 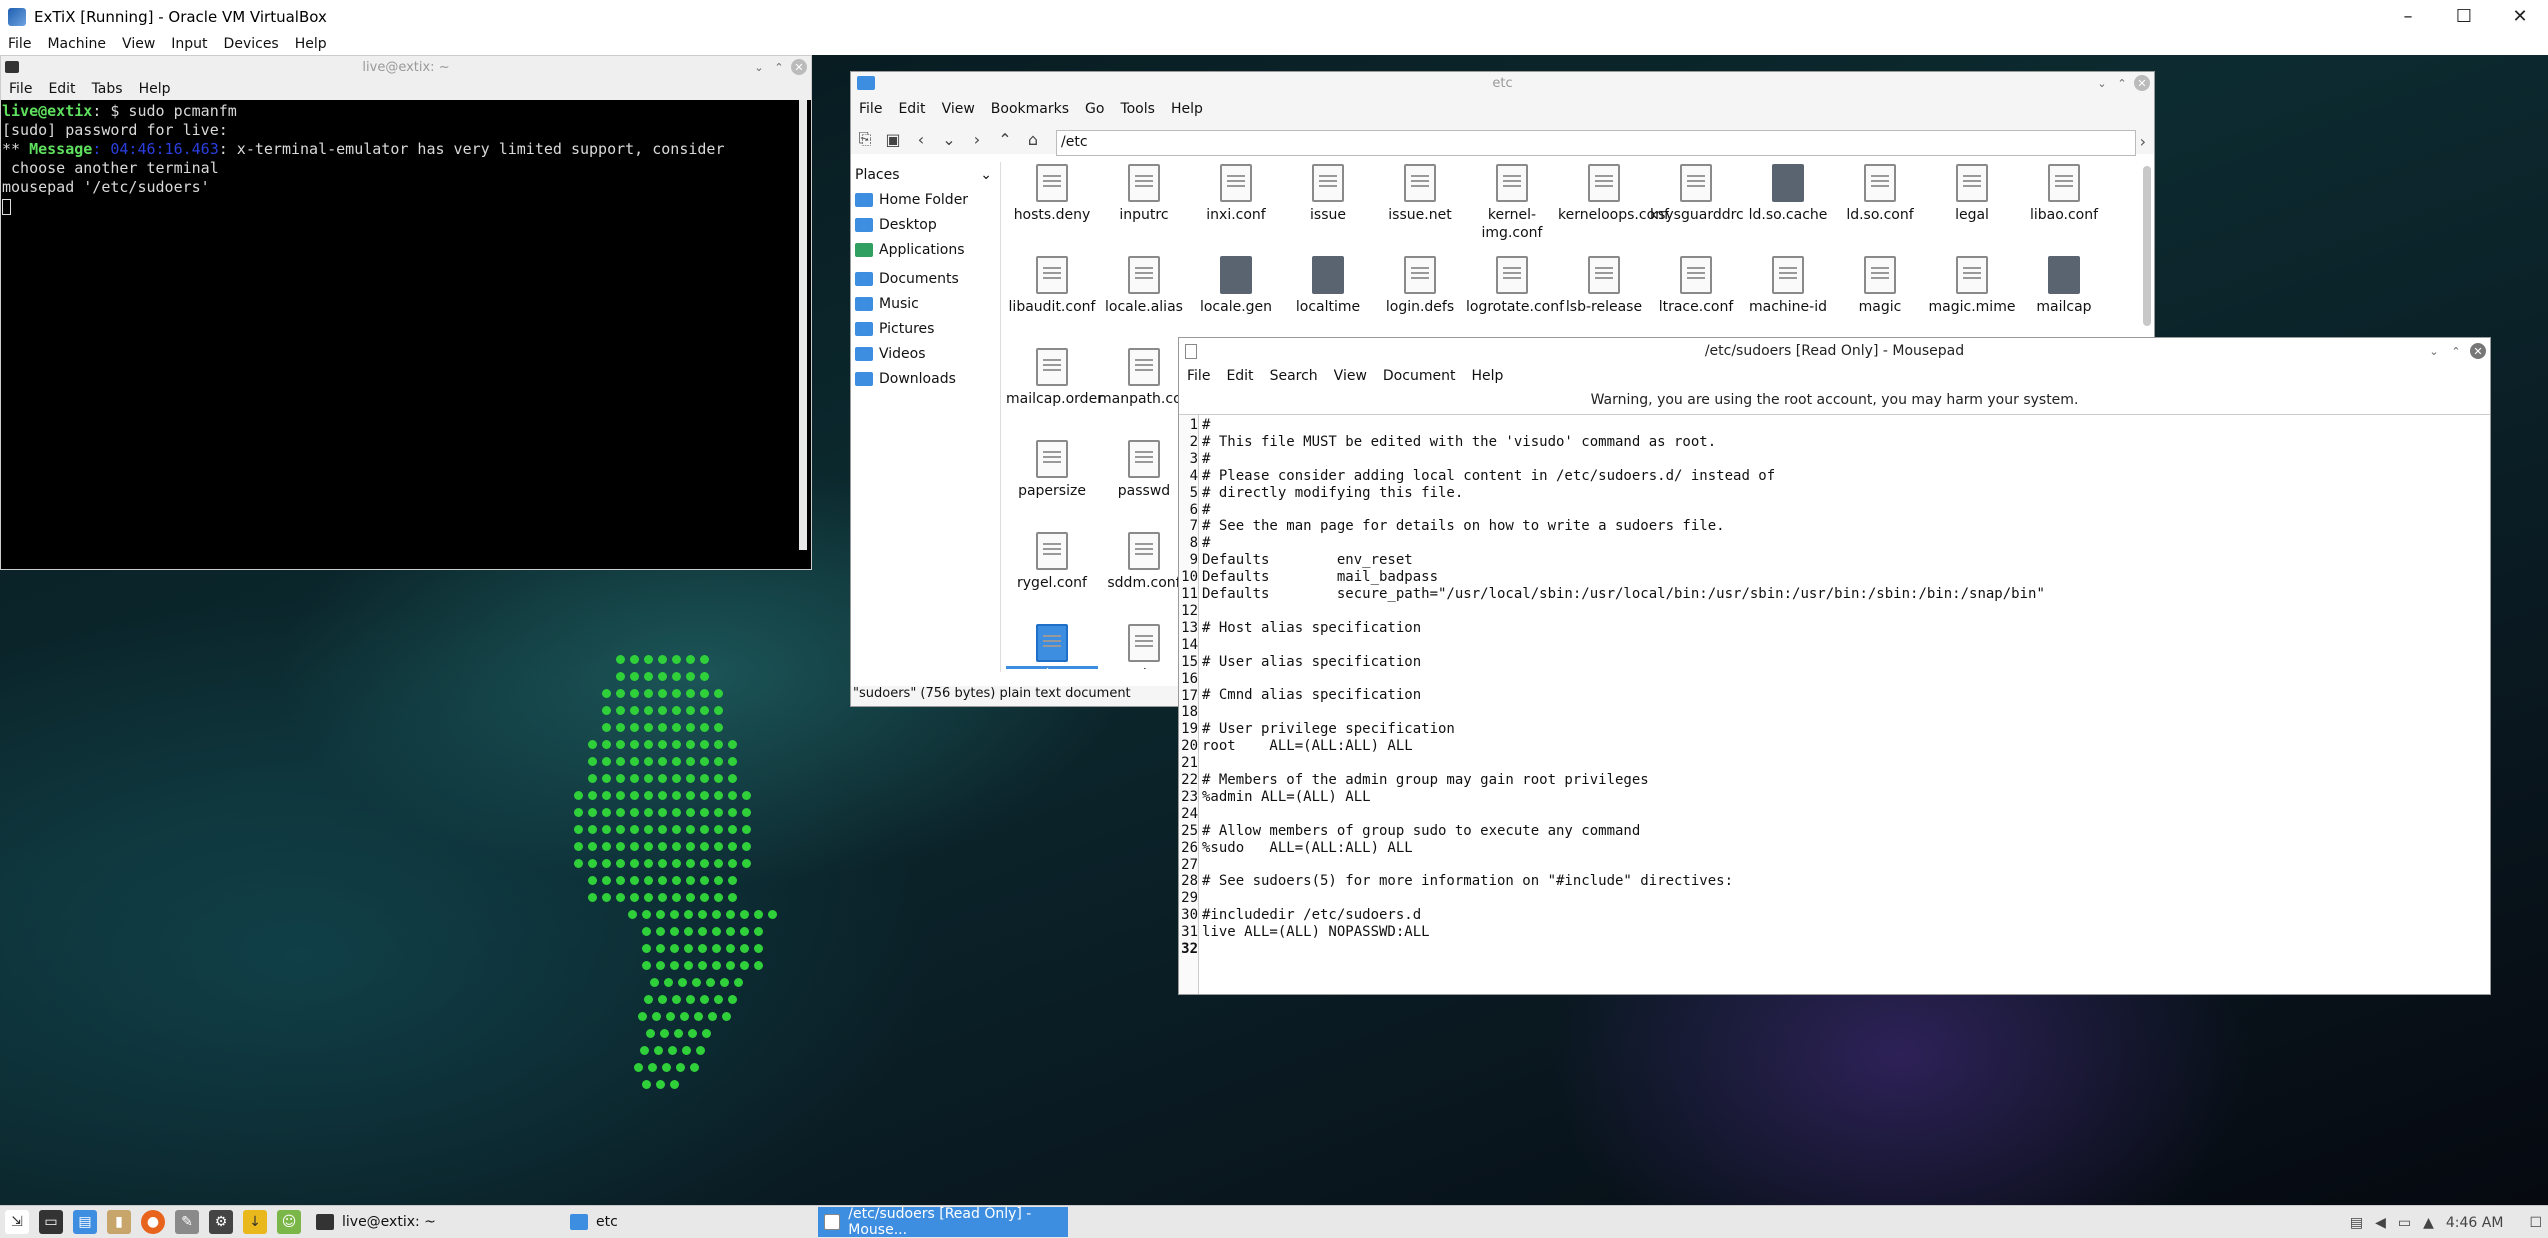 What do you see at coordinates (1419, 376) in the screenshot?
I see `mp-menu-document: Document` at bounding box center [1419, 376].